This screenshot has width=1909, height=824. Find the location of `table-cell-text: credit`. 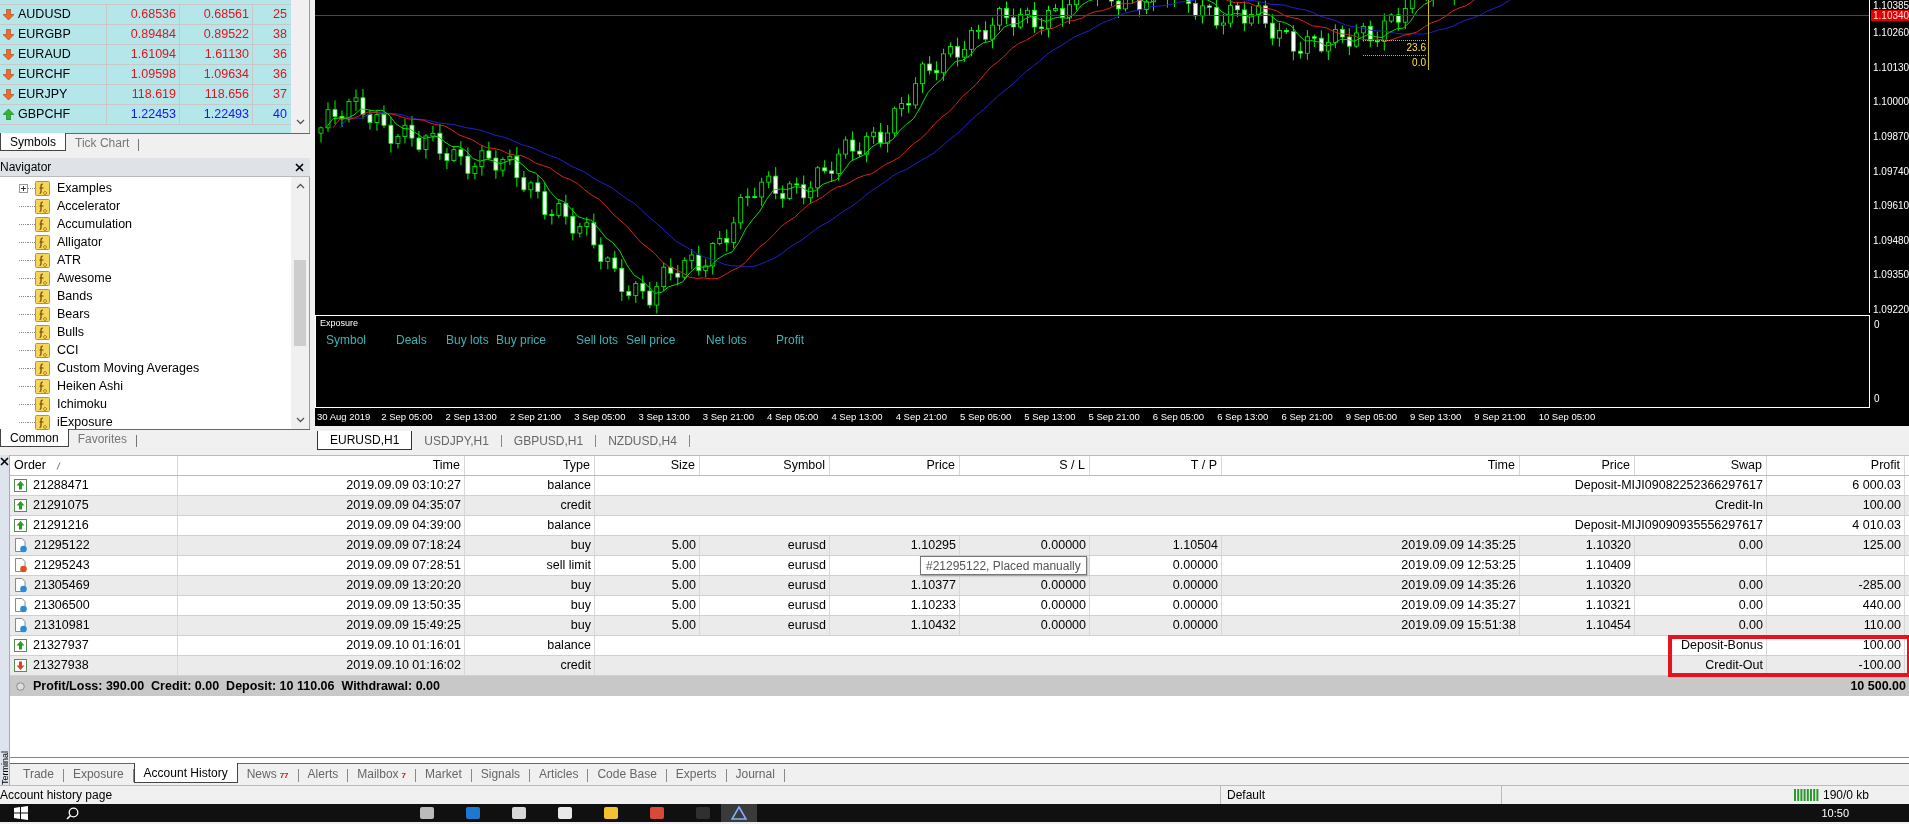

table-cell-text: credit is located at coordinates (575, 666).